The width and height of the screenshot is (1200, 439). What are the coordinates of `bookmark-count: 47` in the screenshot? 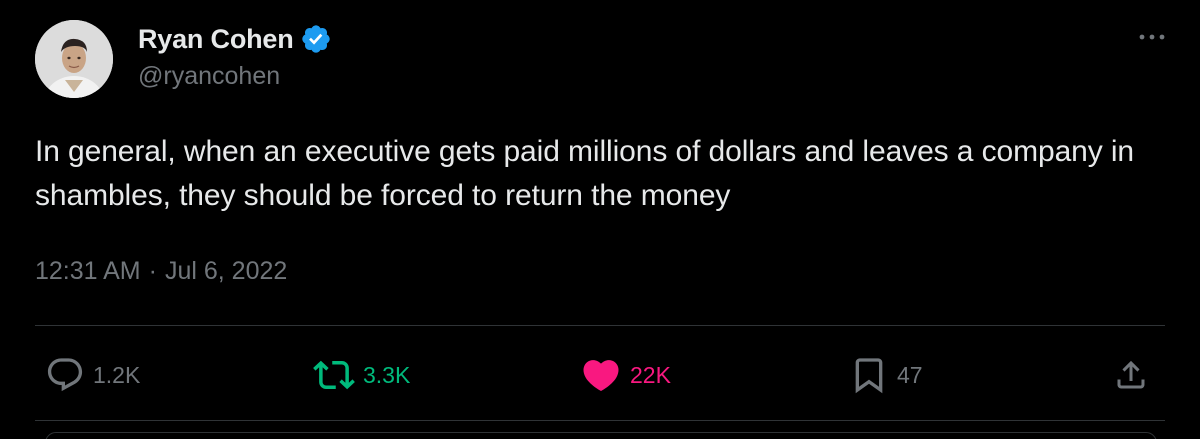 It's located at (910, 374).